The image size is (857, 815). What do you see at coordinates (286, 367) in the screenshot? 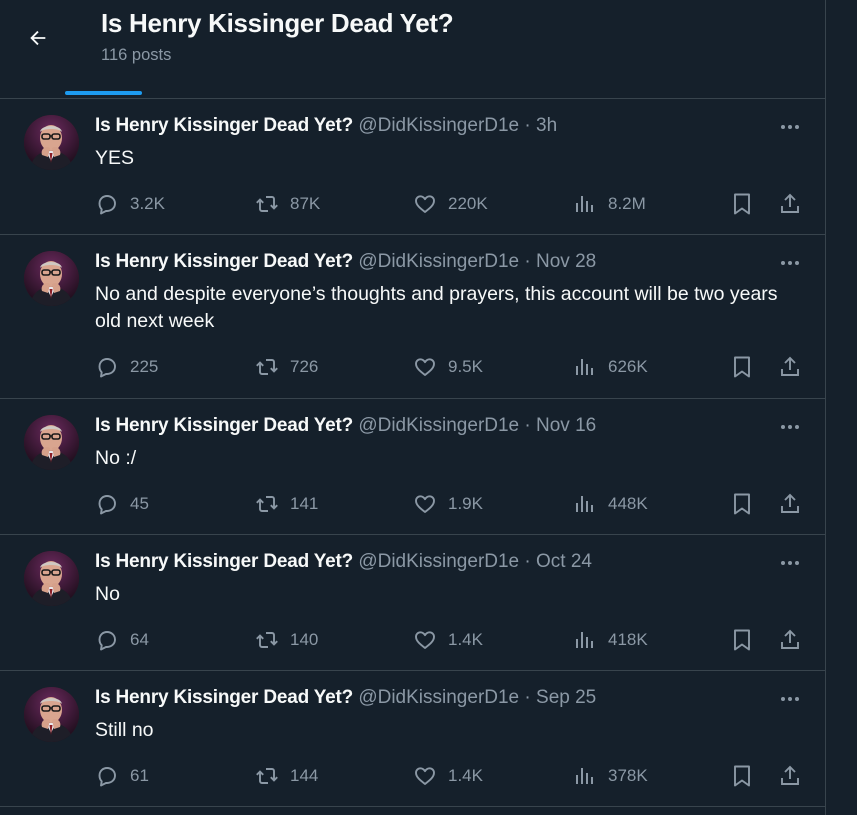
I see `repost-button: 726` at bounding box center [286, 367].